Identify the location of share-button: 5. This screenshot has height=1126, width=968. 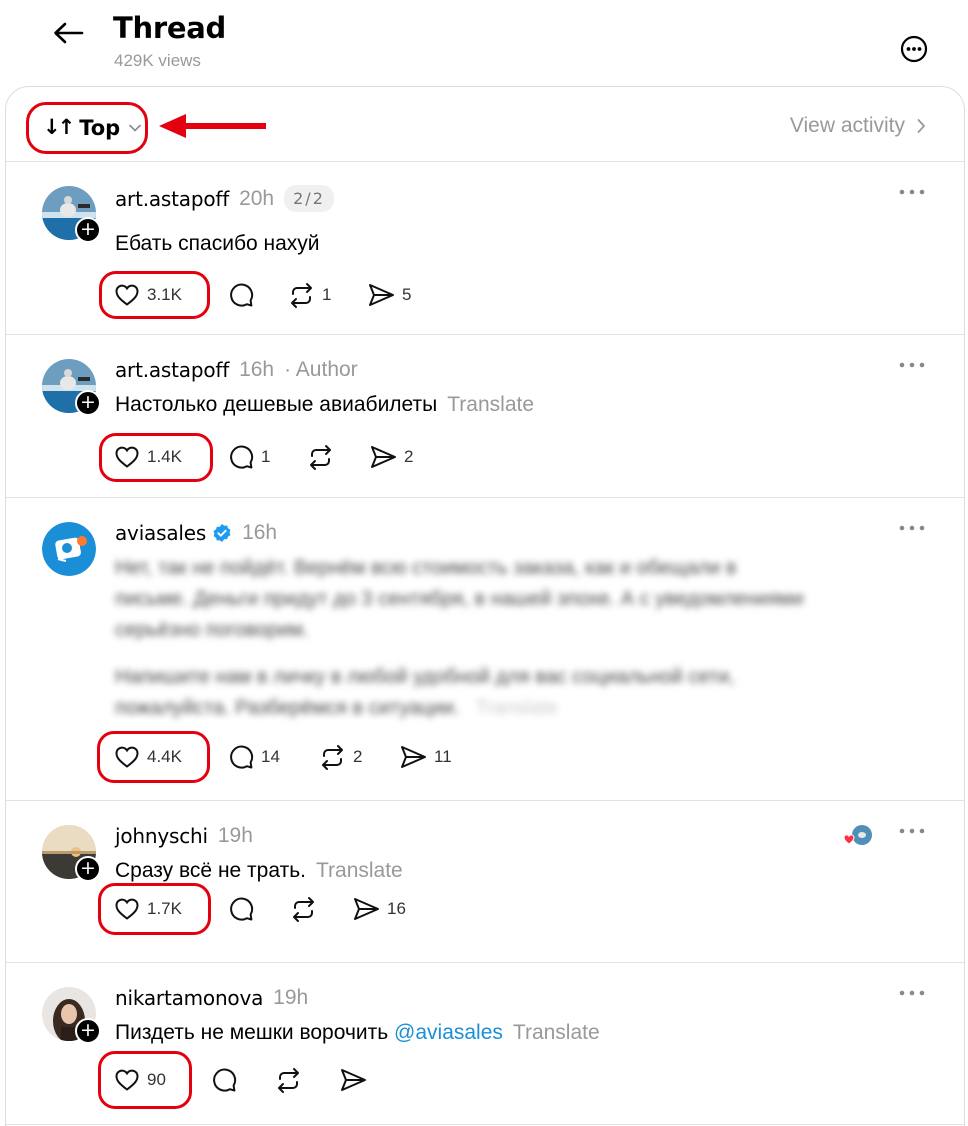
(389, 295).